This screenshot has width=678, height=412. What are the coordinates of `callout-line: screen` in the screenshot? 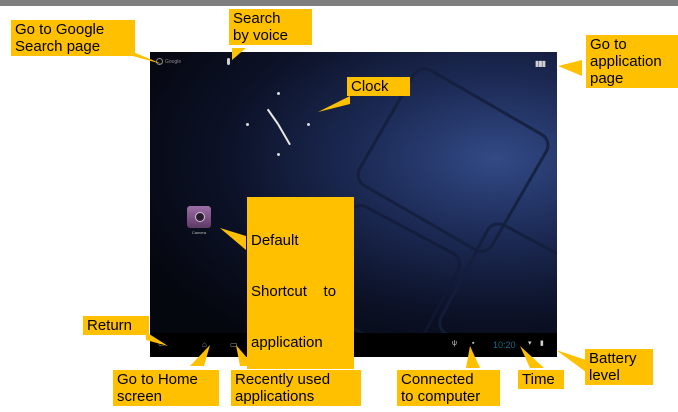 It's located at (140, 396).